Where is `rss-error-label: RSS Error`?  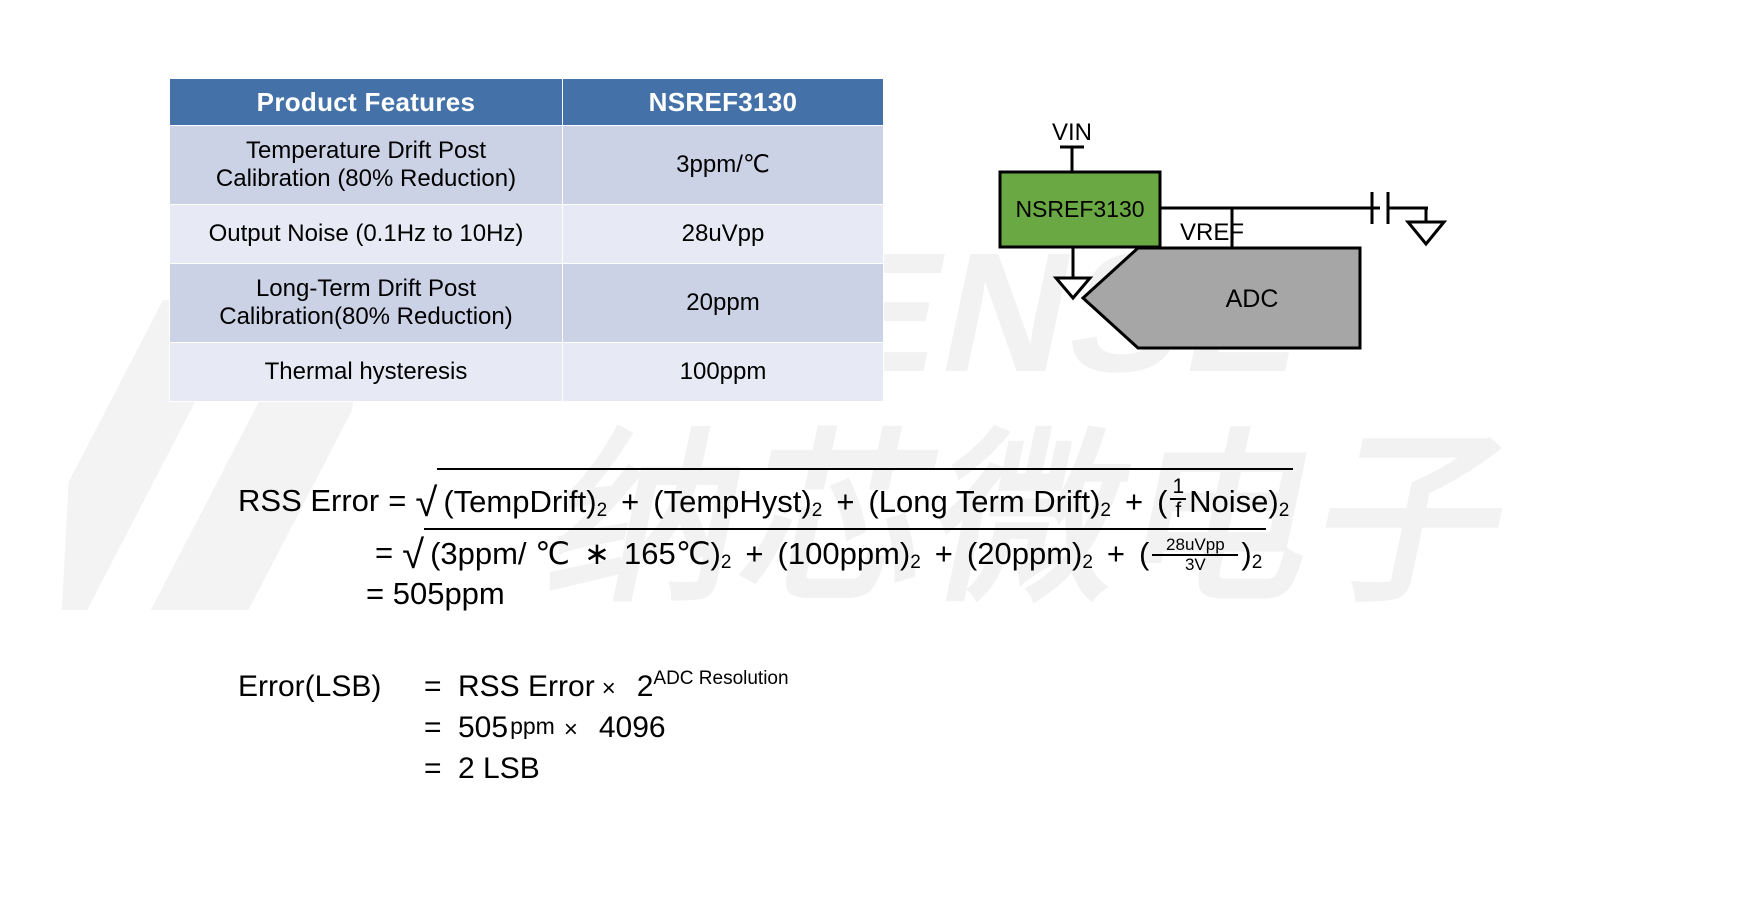 rss-error-label: RSS Error is located at coordinates (309, 501).